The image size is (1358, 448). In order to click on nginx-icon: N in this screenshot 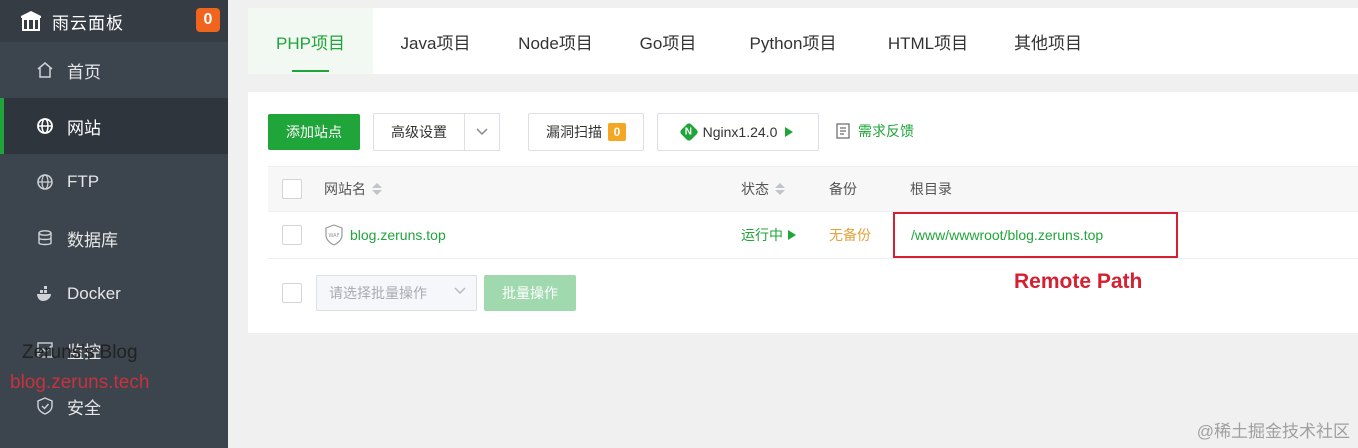, I will do `click(688, 132)`.